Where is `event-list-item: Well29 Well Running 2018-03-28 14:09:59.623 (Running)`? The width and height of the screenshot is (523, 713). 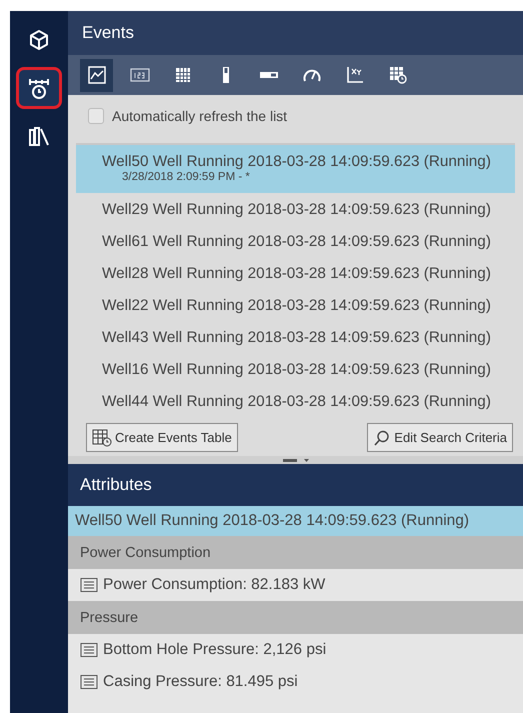 event-list-item: Well29 Well Running 2018-03-28 14:09:59.623 (Running) is located at coordinates (295, 210).